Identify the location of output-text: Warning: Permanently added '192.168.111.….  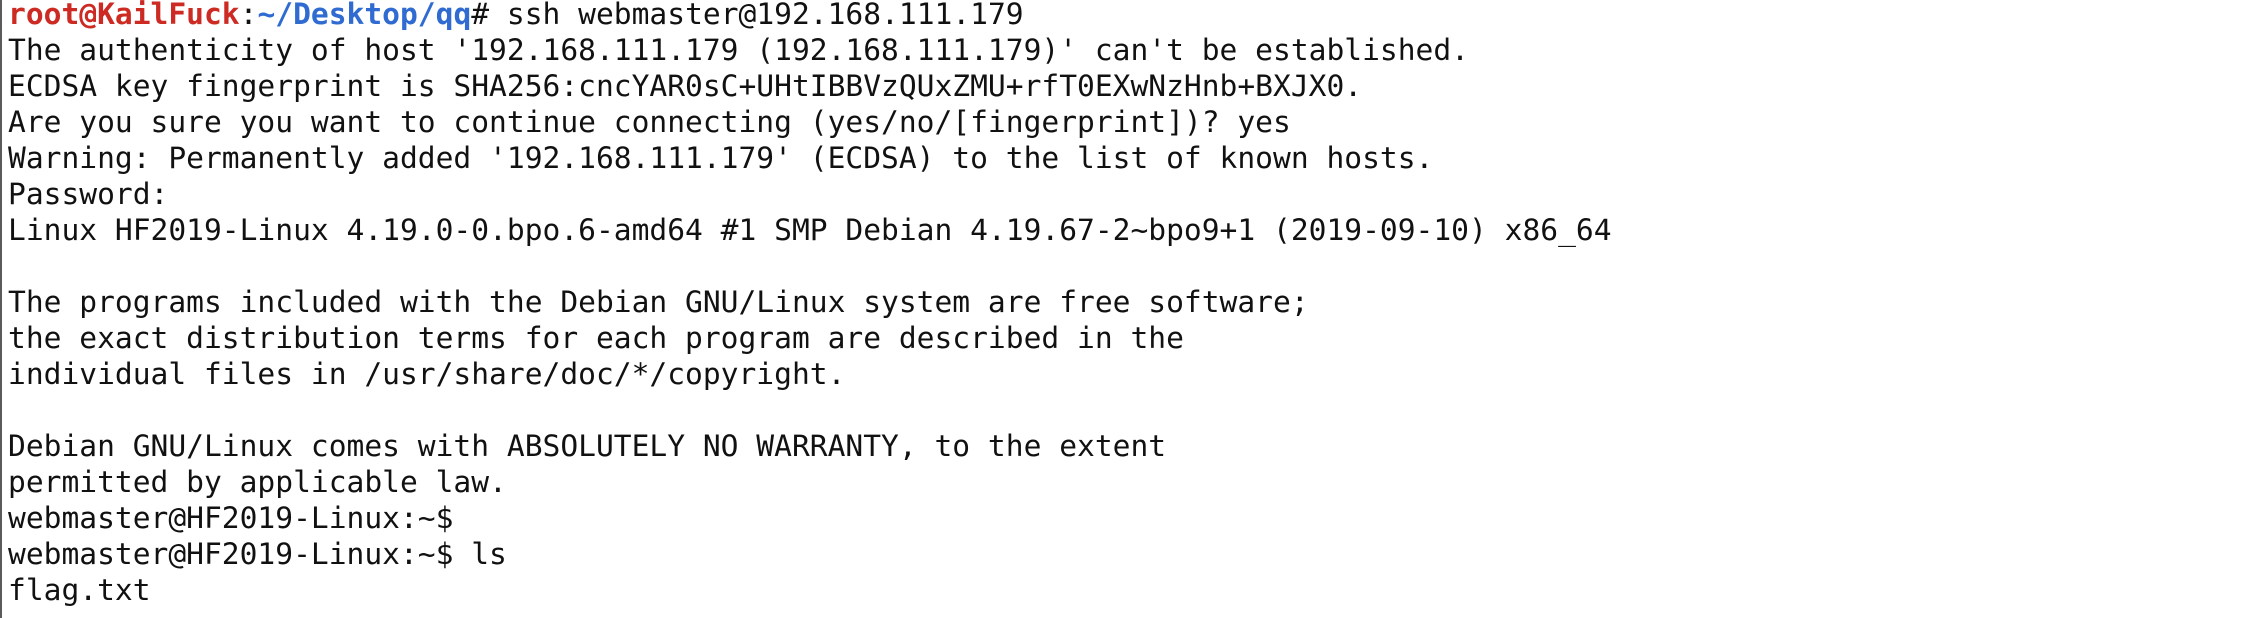
(721, 158).